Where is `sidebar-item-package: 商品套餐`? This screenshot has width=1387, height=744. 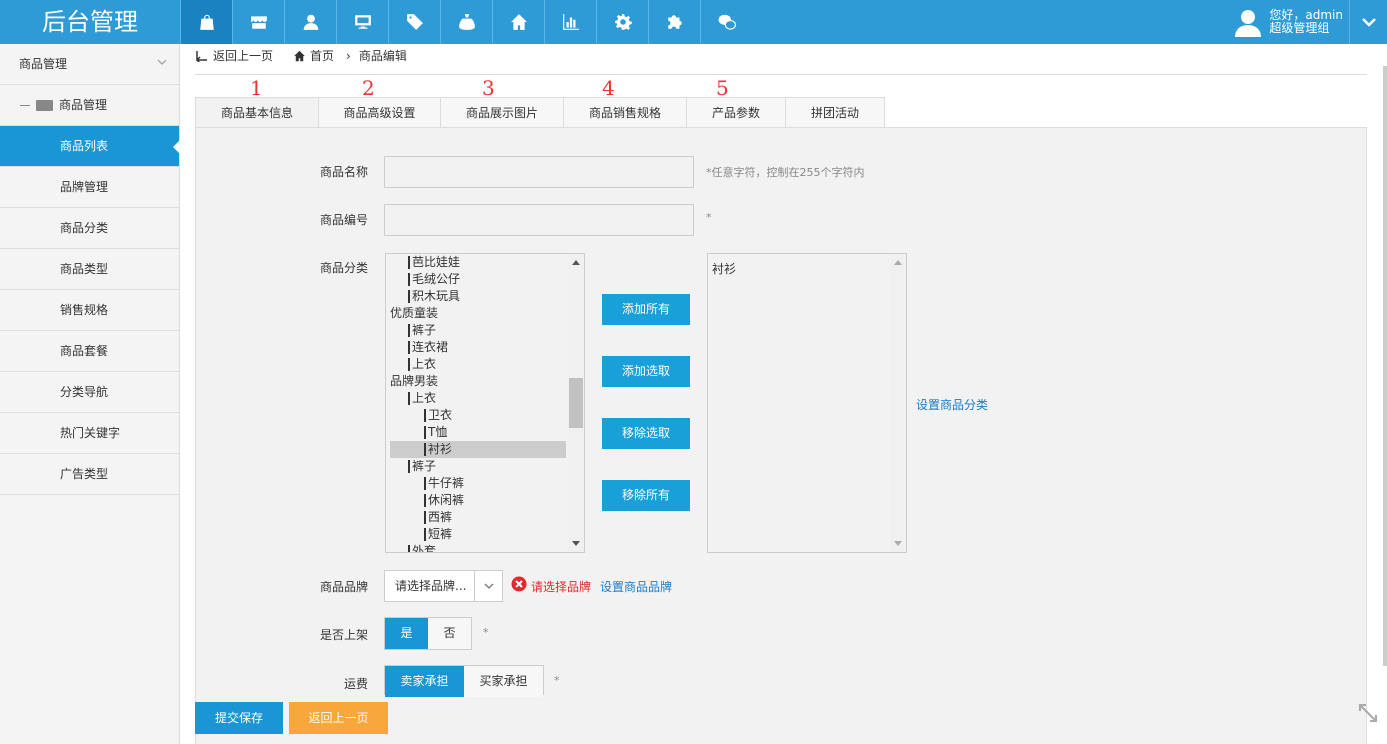
sidebar-item-package: 商品套餐 is located at coordinates (89, 351).